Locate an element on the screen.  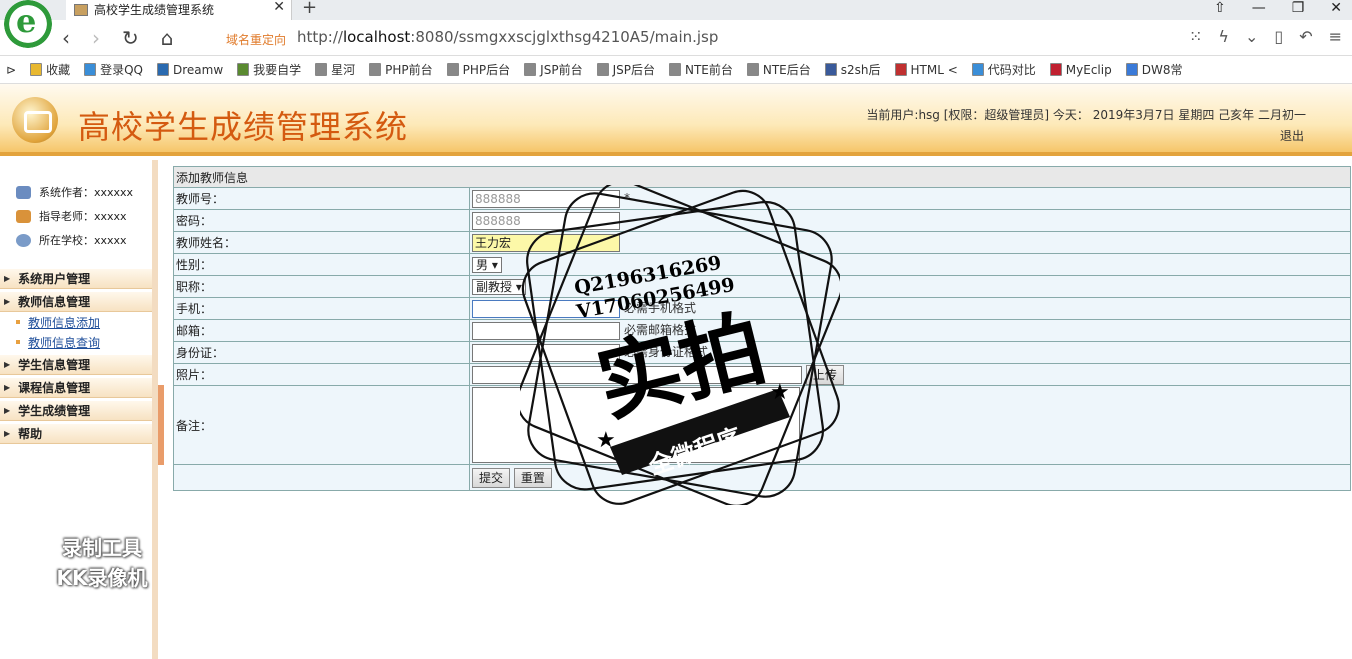
pin-icon: ⇧ is located at coordinates (1220, 8).